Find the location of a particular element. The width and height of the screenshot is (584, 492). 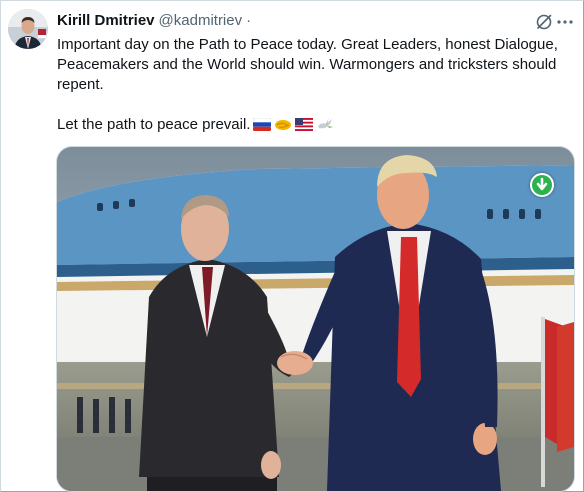

author-avatar is located at coordinates (28, 29).